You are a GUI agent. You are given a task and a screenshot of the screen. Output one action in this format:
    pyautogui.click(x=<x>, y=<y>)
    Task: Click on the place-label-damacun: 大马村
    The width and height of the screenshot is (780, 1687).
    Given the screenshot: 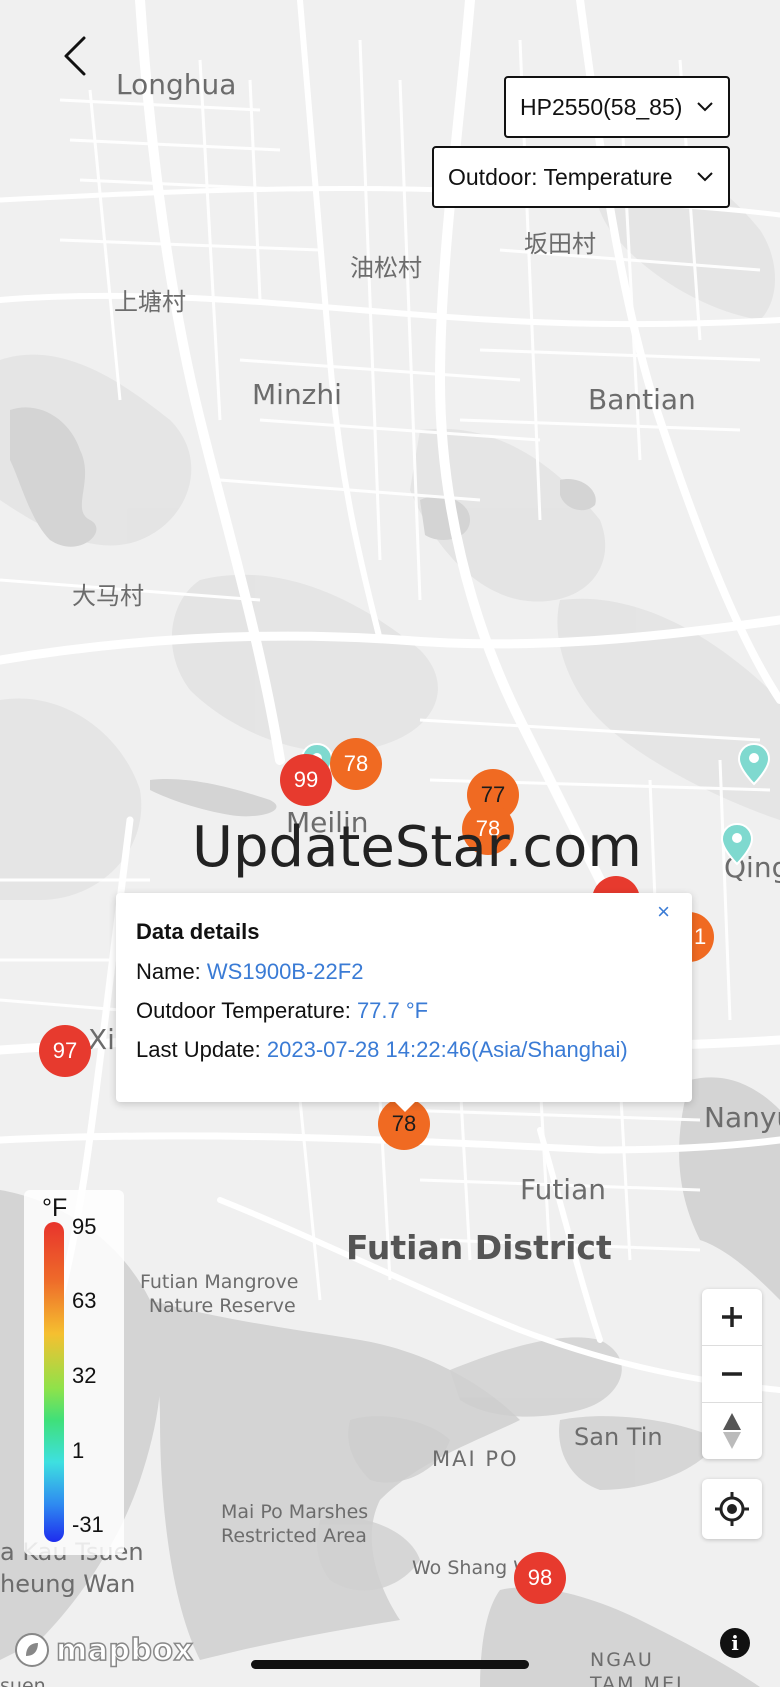 What is the action you would take?
    pyautogui.click(x=108, y=596)
    